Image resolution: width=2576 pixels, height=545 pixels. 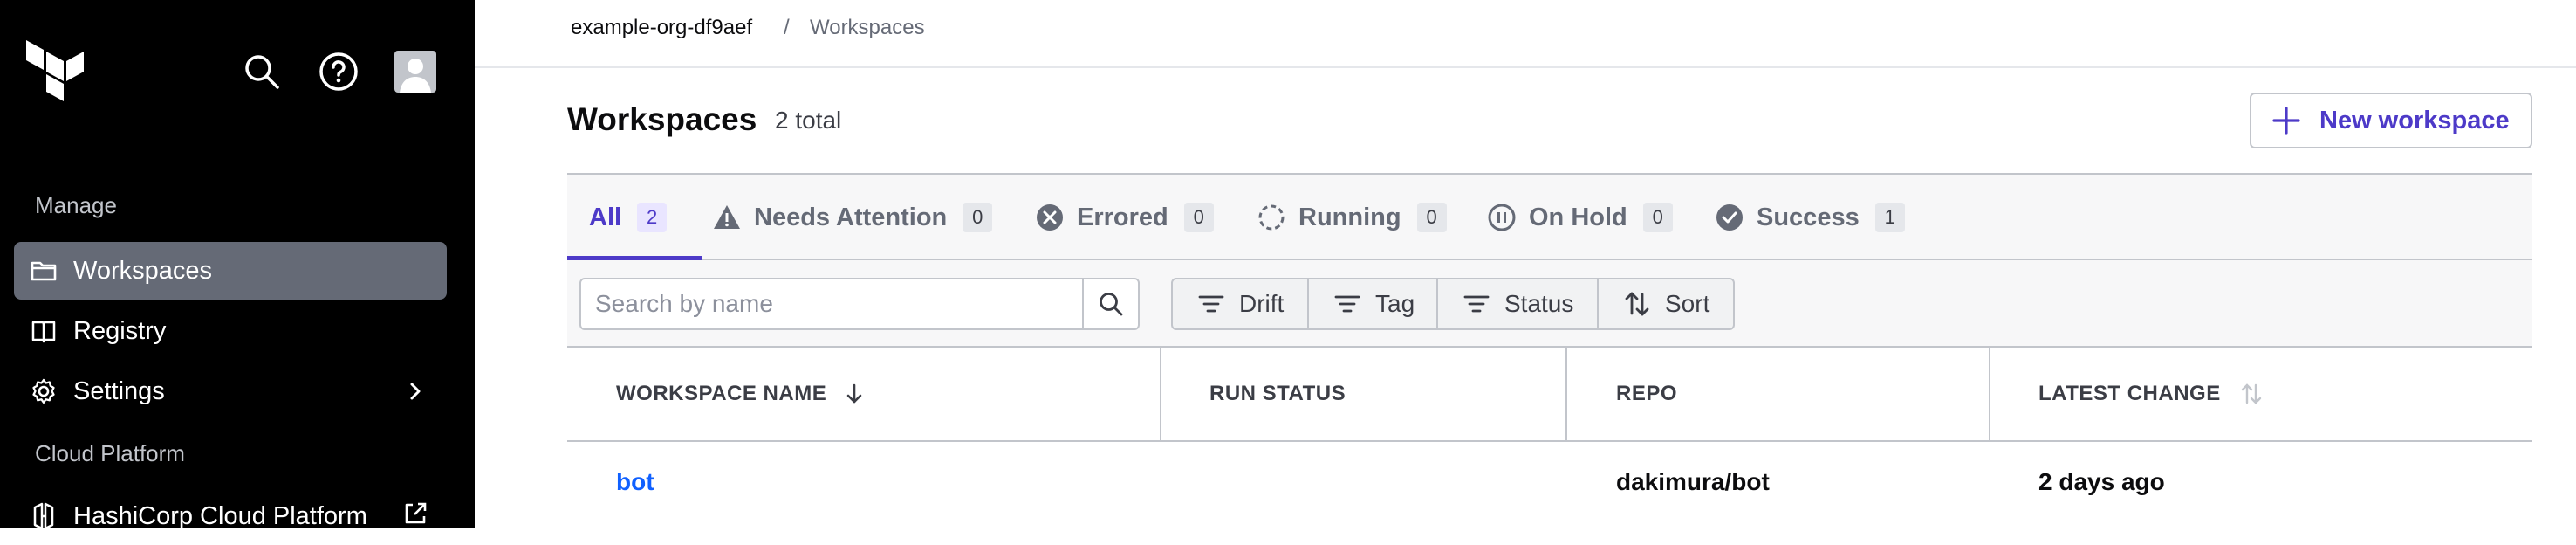 I want to click on sort-icon, so click(x=2251, y=394).